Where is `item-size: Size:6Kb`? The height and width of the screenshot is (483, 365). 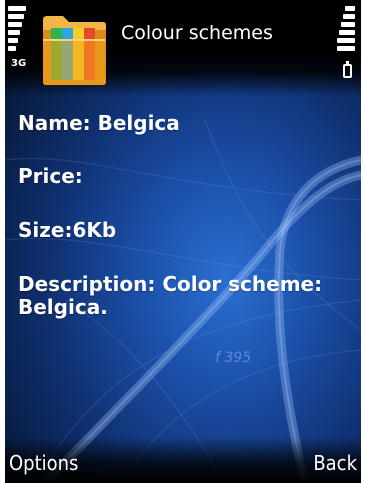 item-size: Size:6Kb is located at coordinates (67, 230).